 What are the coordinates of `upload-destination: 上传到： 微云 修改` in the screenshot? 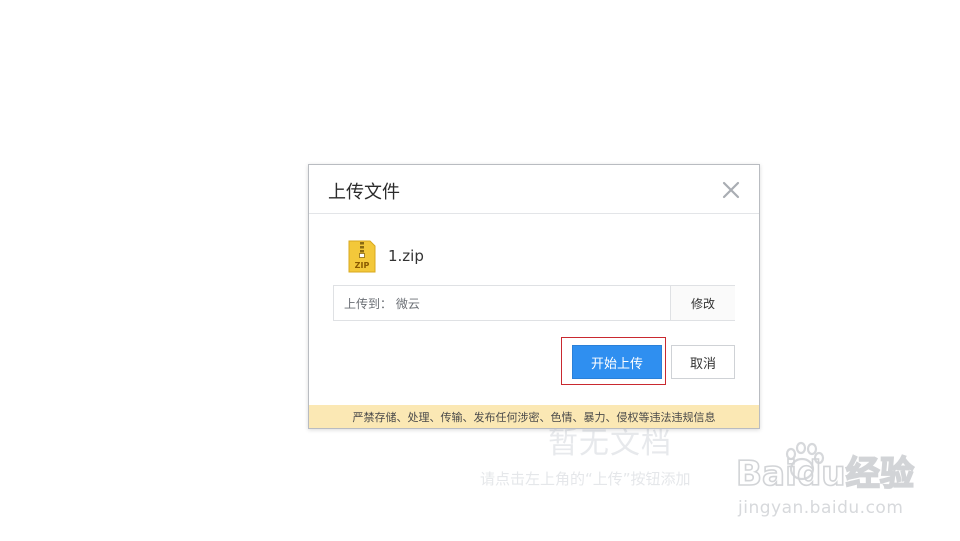 It's located at (534, 303).